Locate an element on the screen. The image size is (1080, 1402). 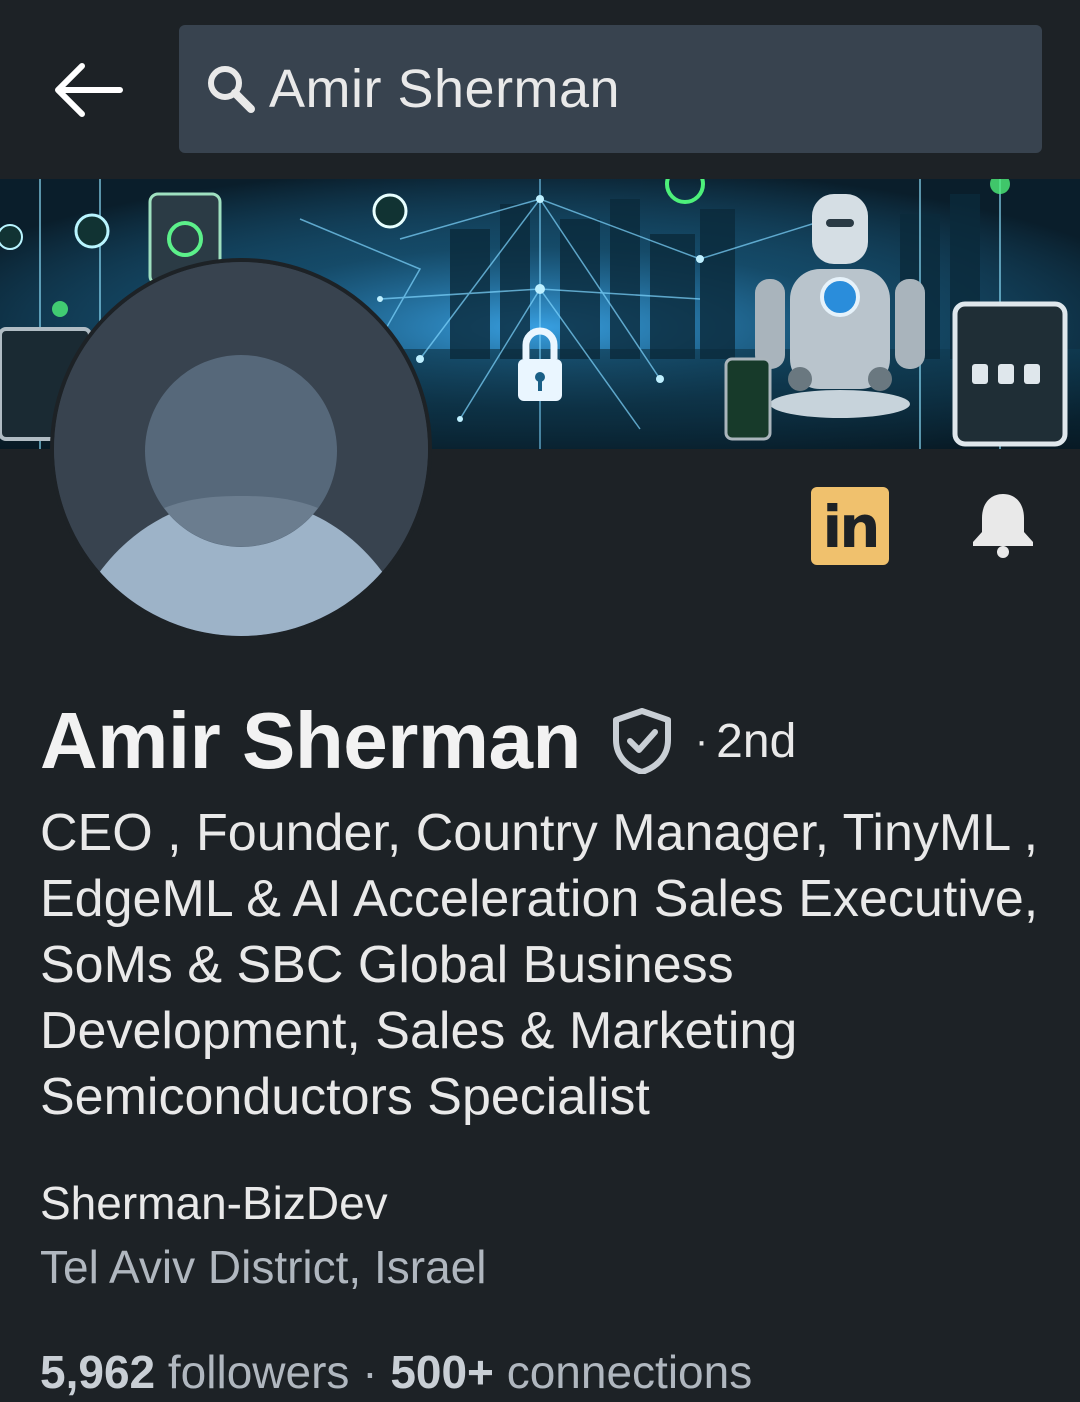
search-input: Amir Sherman is located at coordinates (610, 89).